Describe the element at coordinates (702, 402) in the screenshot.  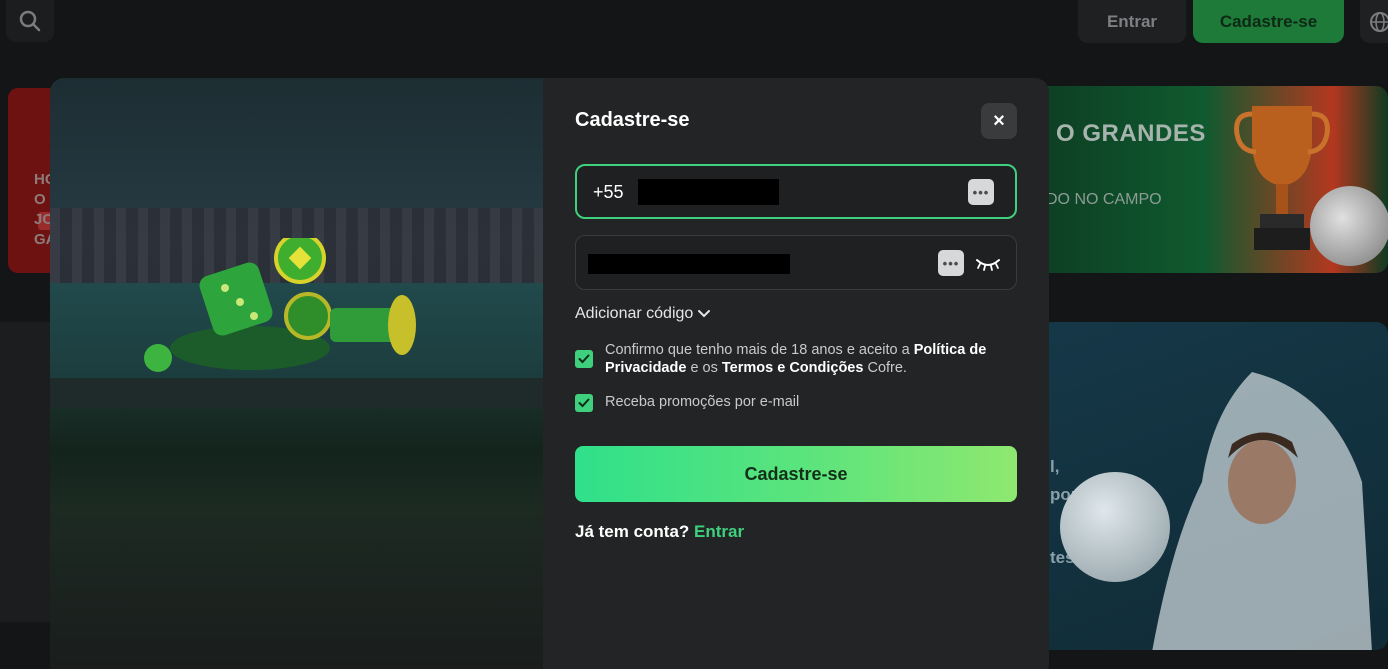
I see `promo-label: Receba promoções por e-mail` at that location.